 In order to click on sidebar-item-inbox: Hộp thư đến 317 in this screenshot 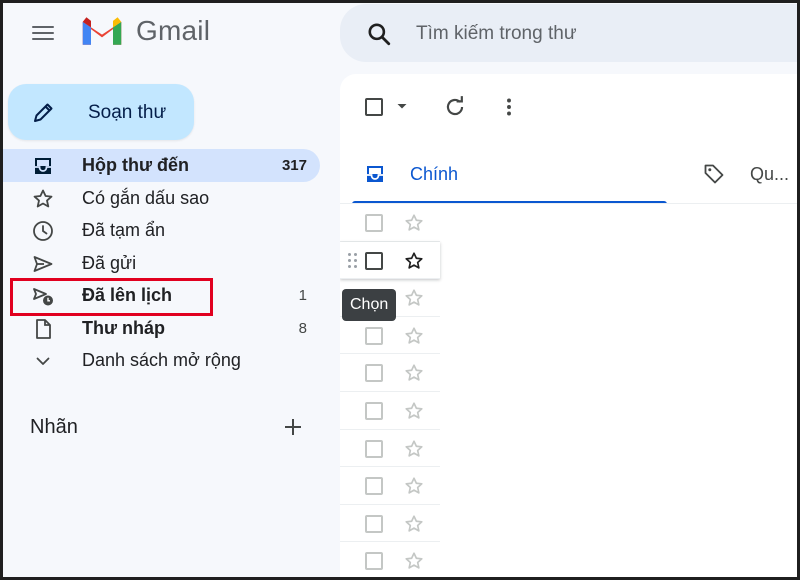, I will do `click(160, 165)`.